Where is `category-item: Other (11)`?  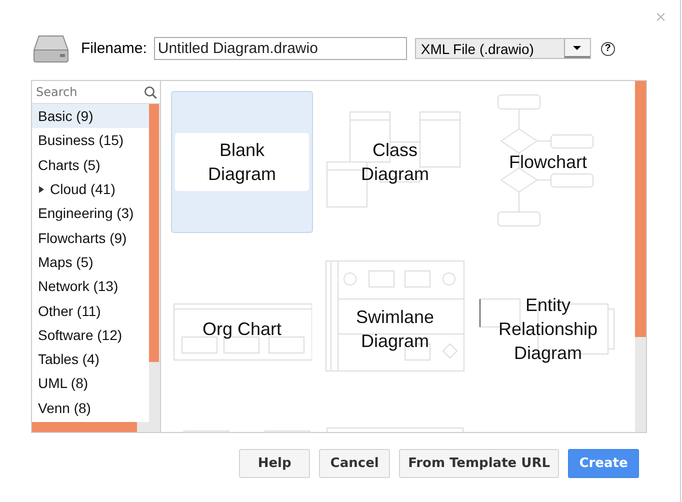 category-item: Other (11) is located at coordinates (90, 310).